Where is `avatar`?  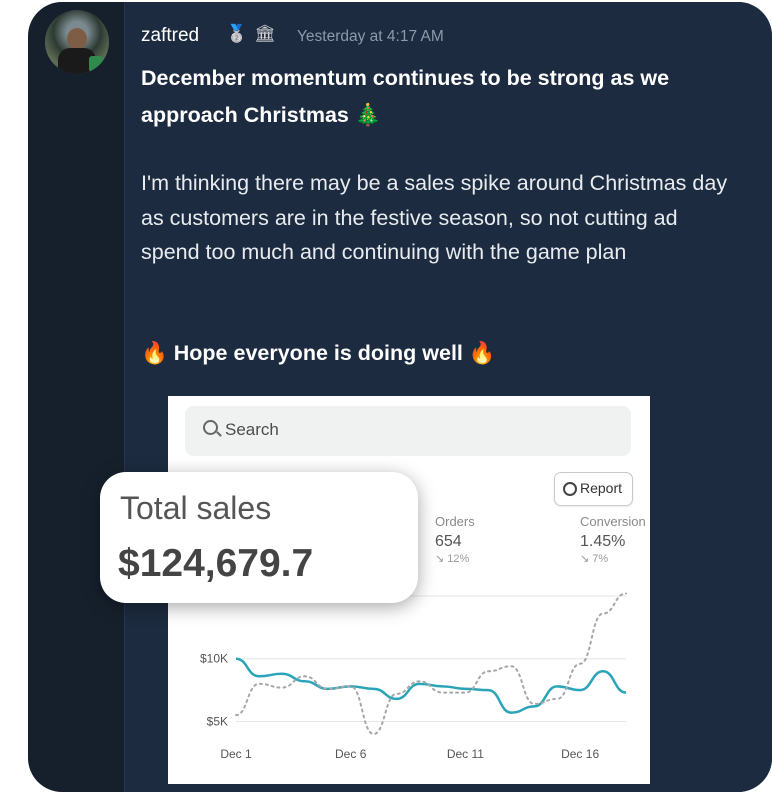 avatar is located at coordinates (77, 42).